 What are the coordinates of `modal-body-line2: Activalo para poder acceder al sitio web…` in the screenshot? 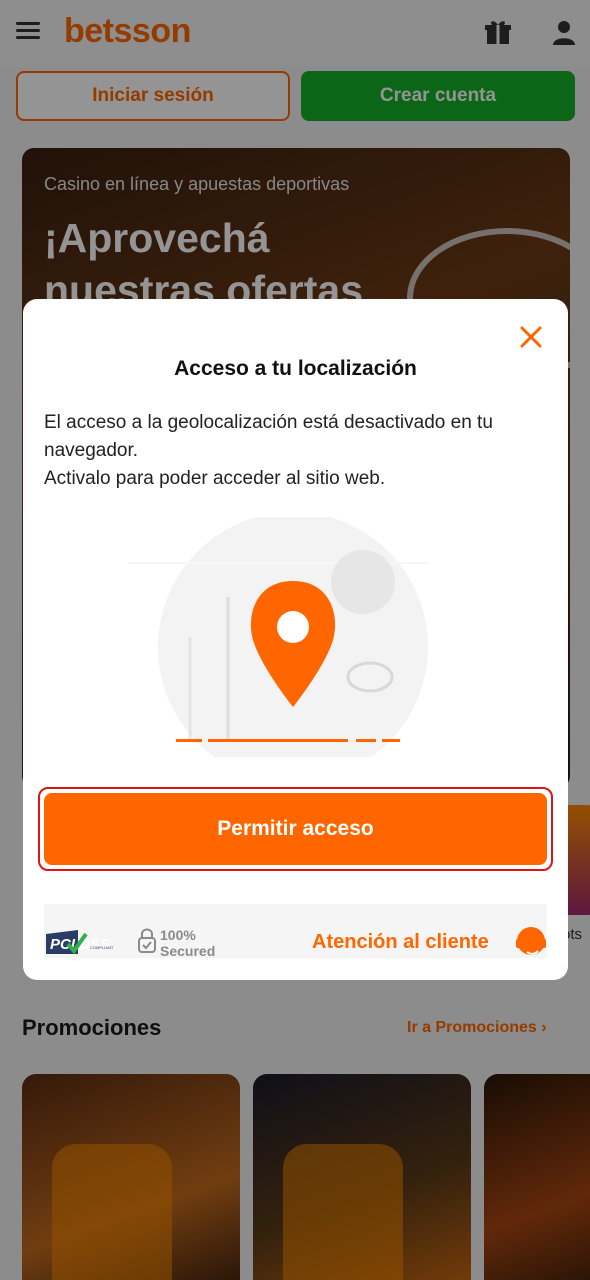 It's located at (215, 478).